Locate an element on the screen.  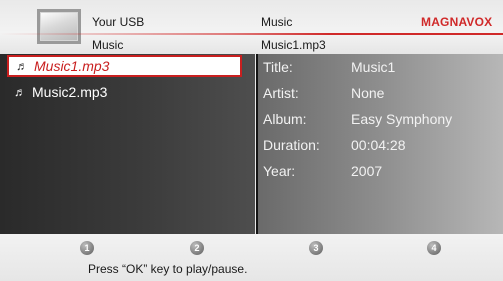
list-item-label: Music2.mp3 is located at coordinates (70, 92).